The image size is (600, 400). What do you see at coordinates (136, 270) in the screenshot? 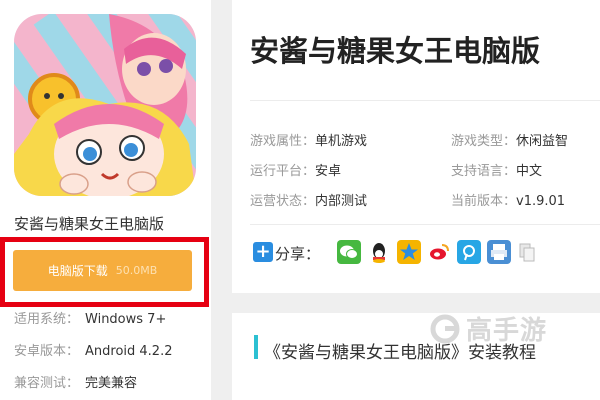
I see `download-size: 50.0MB` at bounding box center [136, 270].